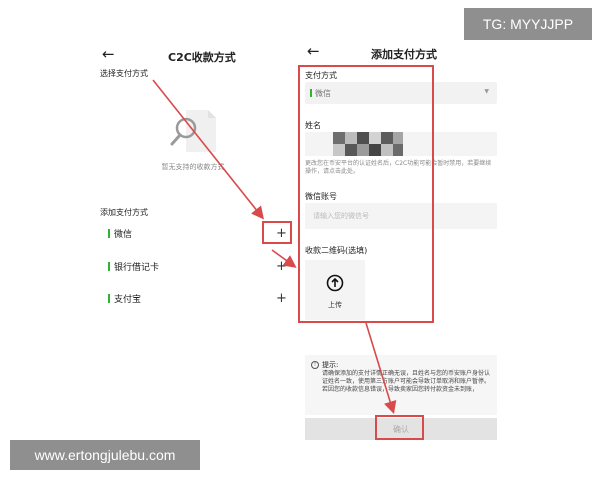  What do you see at coordinates (208, 149) in the screenshot?
I see `arrow-to-plus` at bounding box center [208, 149].